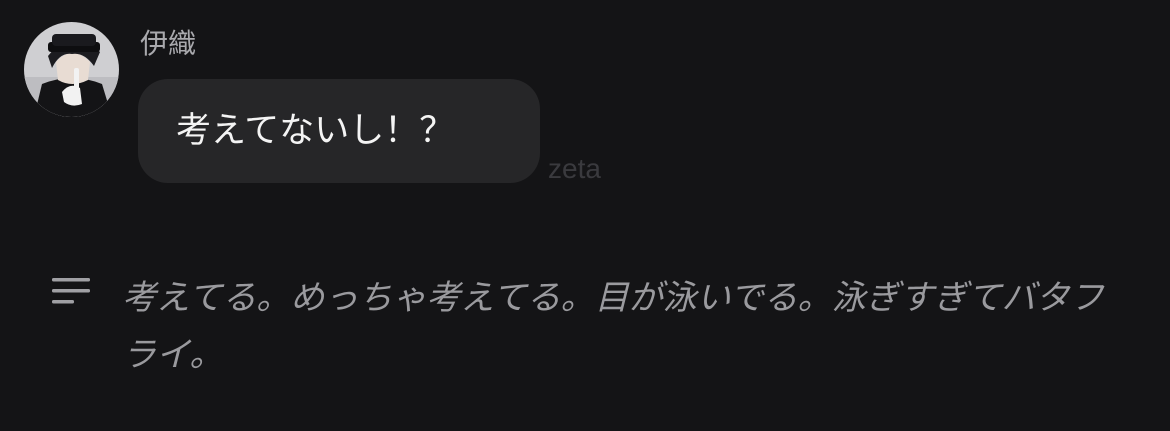 The image size is (1170, 431). I want to click on watermark: zeta, so click(574, 168).